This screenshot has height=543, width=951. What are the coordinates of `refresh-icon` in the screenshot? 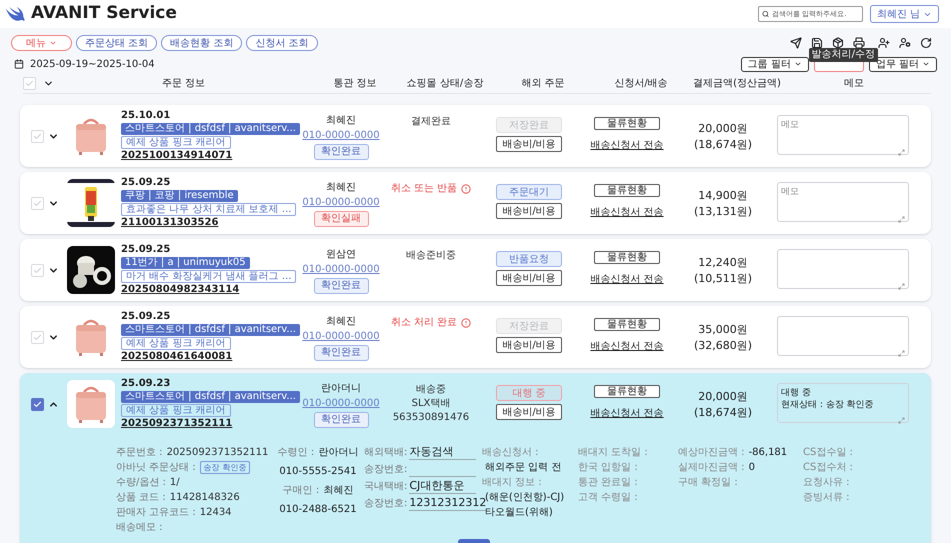 It's located at (926, 43).